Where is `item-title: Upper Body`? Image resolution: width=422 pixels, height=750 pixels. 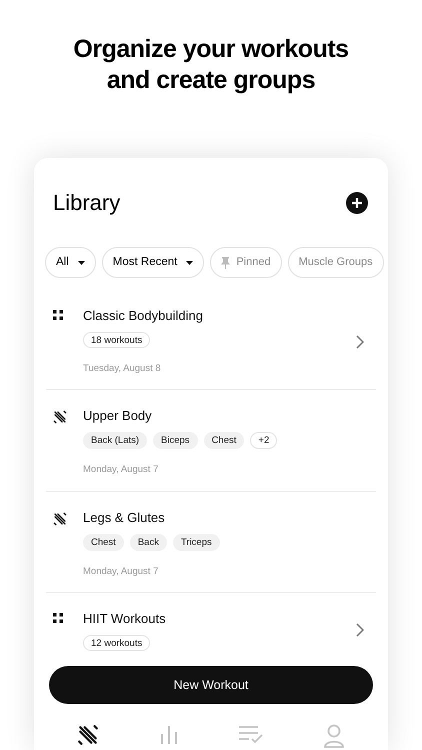
item-title: Upper Body is located at coordinates (223, 415).